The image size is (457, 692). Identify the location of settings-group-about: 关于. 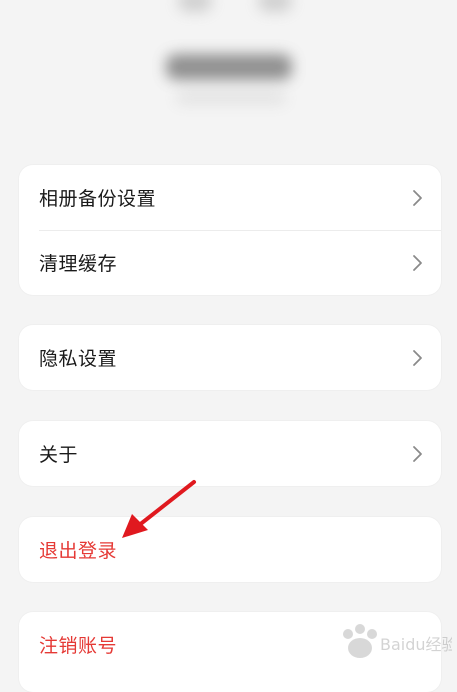
(230, 453).